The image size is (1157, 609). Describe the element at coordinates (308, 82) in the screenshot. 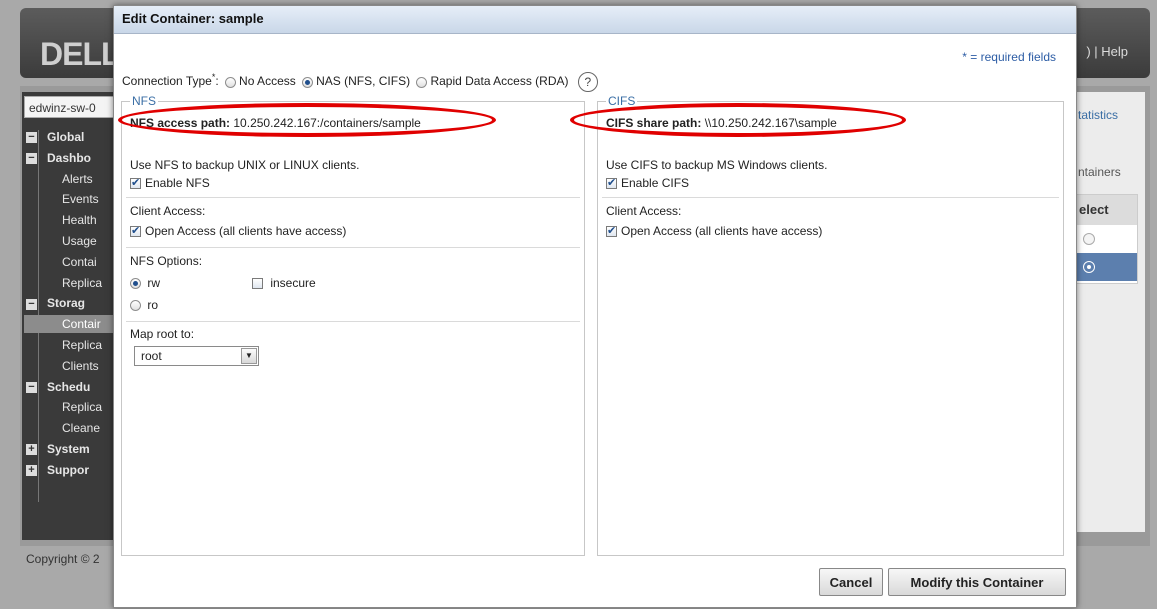

I see `nas-radio` at that location.